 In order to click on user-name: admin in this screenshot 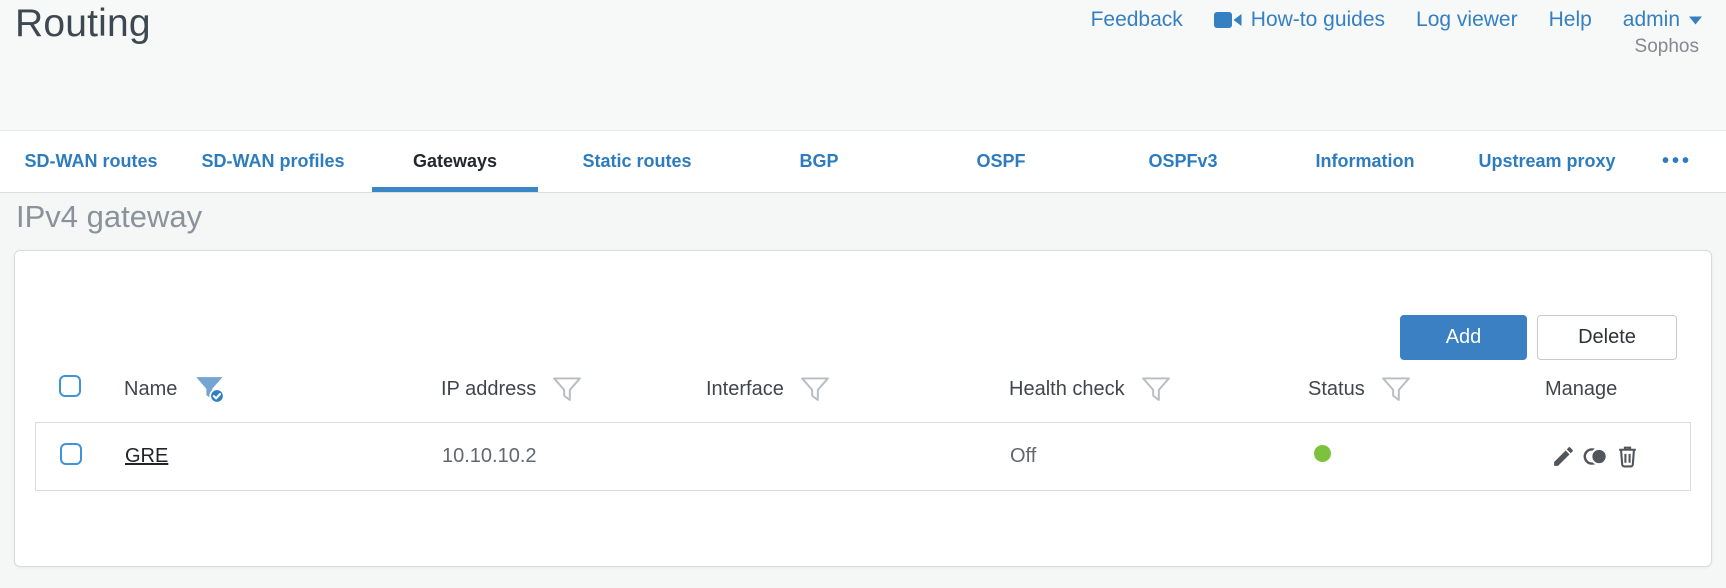, I will do `click(1651, 19)`.